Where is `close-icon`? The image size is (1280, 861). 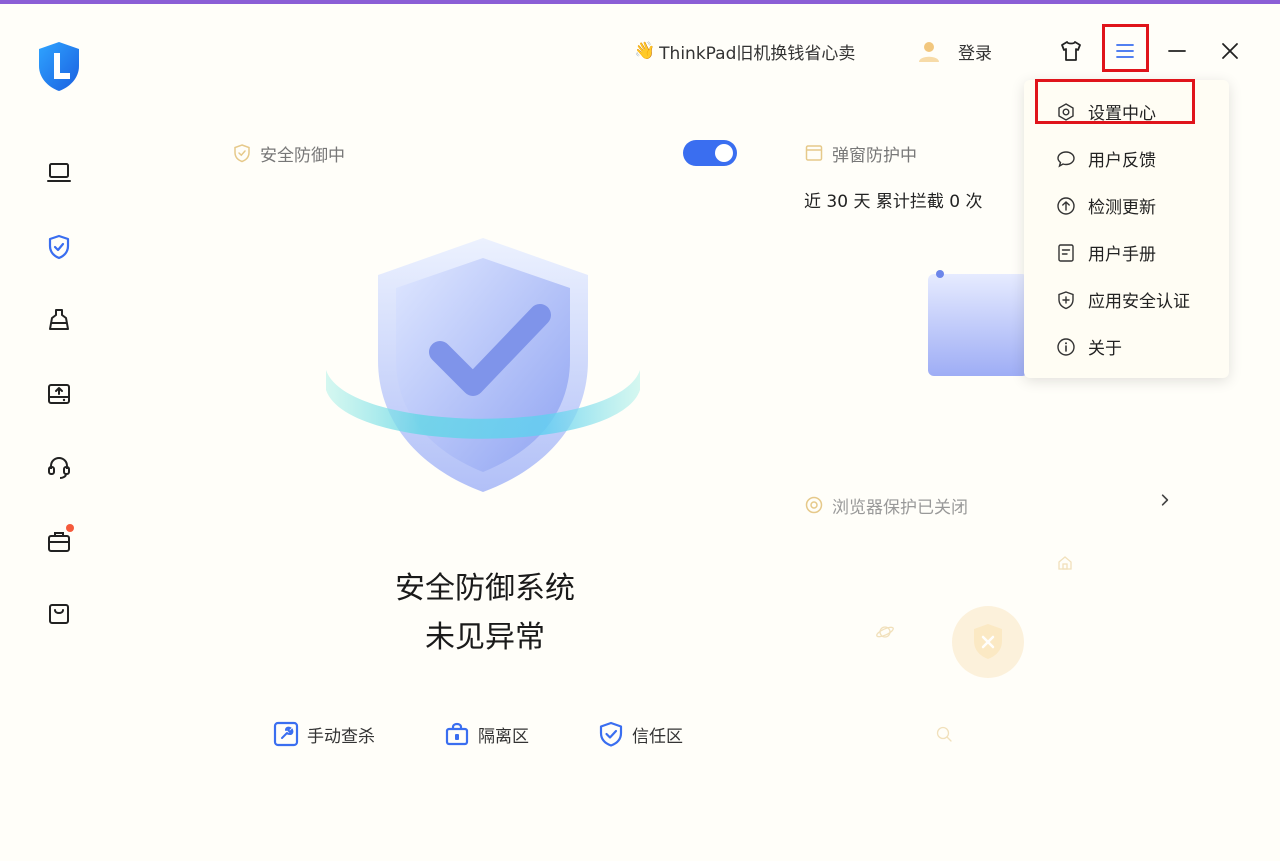 close-icon is located at coordinates (1230, 51).